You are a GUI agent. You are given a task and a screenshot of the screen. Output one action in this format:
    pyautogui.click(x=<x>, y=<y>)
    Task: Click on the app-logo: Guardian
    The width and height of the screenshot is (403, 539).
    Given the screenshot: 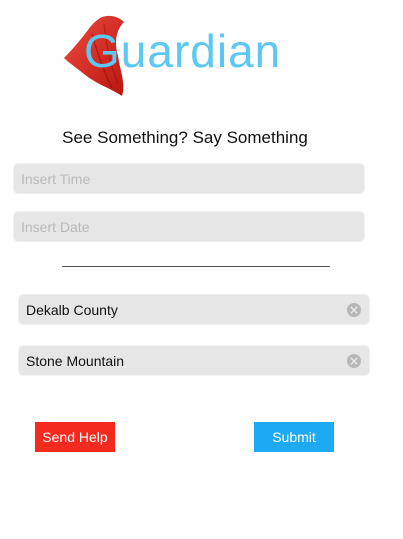 What is the action you would take?
    pyautogui.click(x=182, y=57)
    